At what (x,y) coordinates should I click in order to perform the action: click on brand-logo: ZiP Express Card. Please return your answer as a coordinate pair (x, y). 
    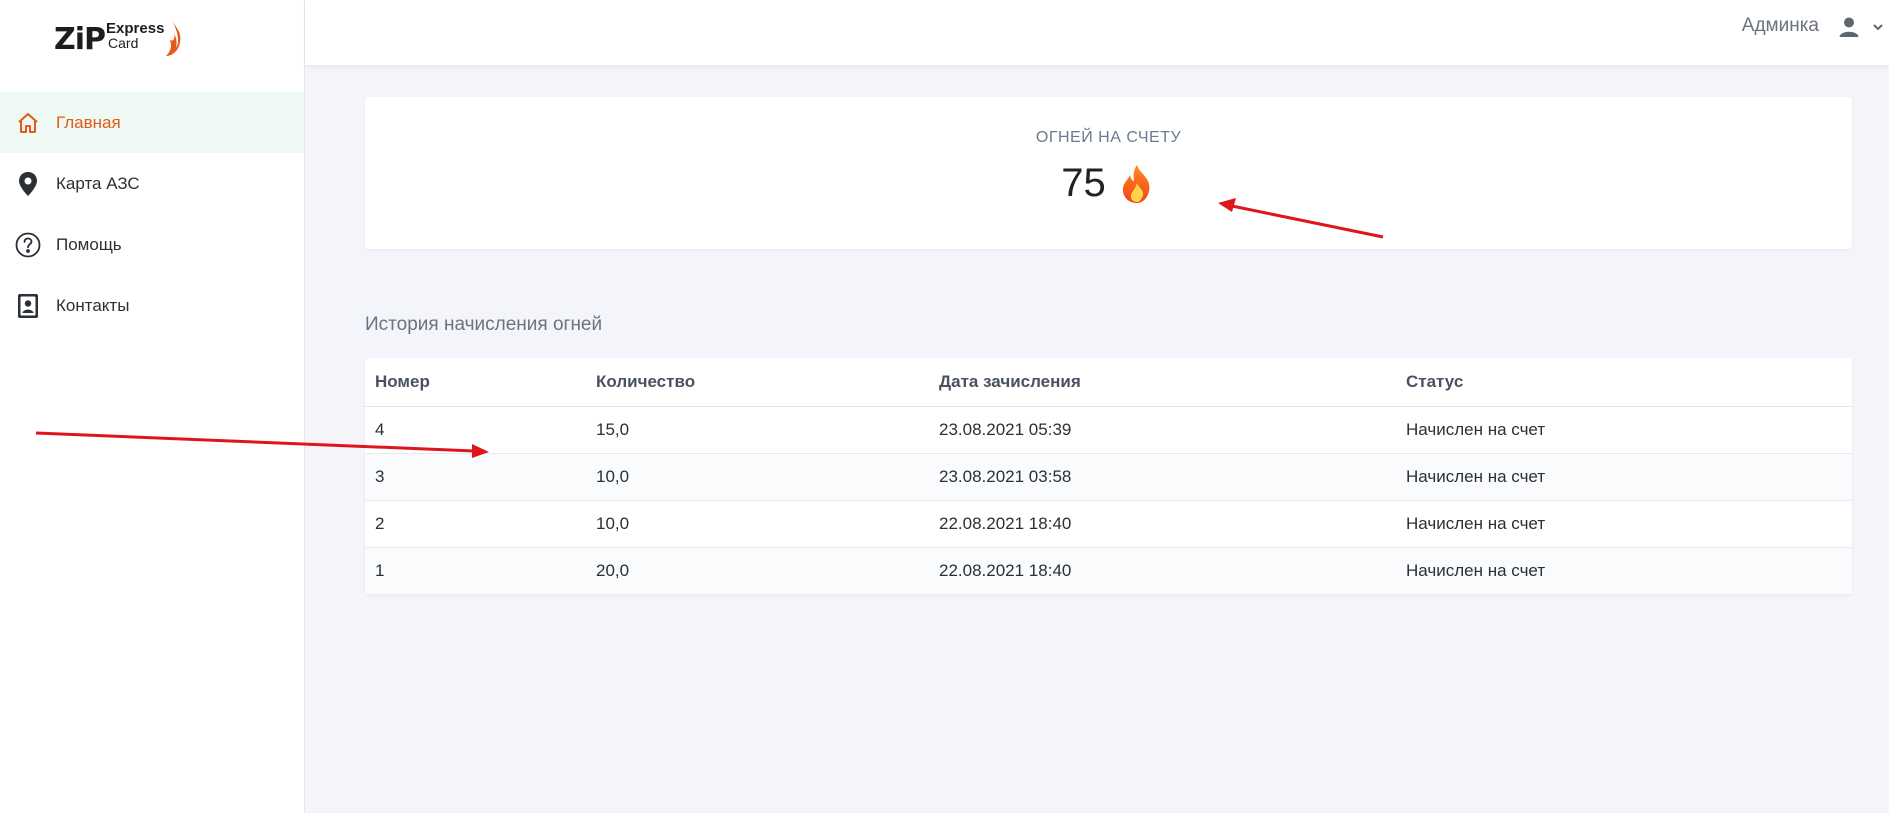
    Looking at the image, I should click on (119, 39).